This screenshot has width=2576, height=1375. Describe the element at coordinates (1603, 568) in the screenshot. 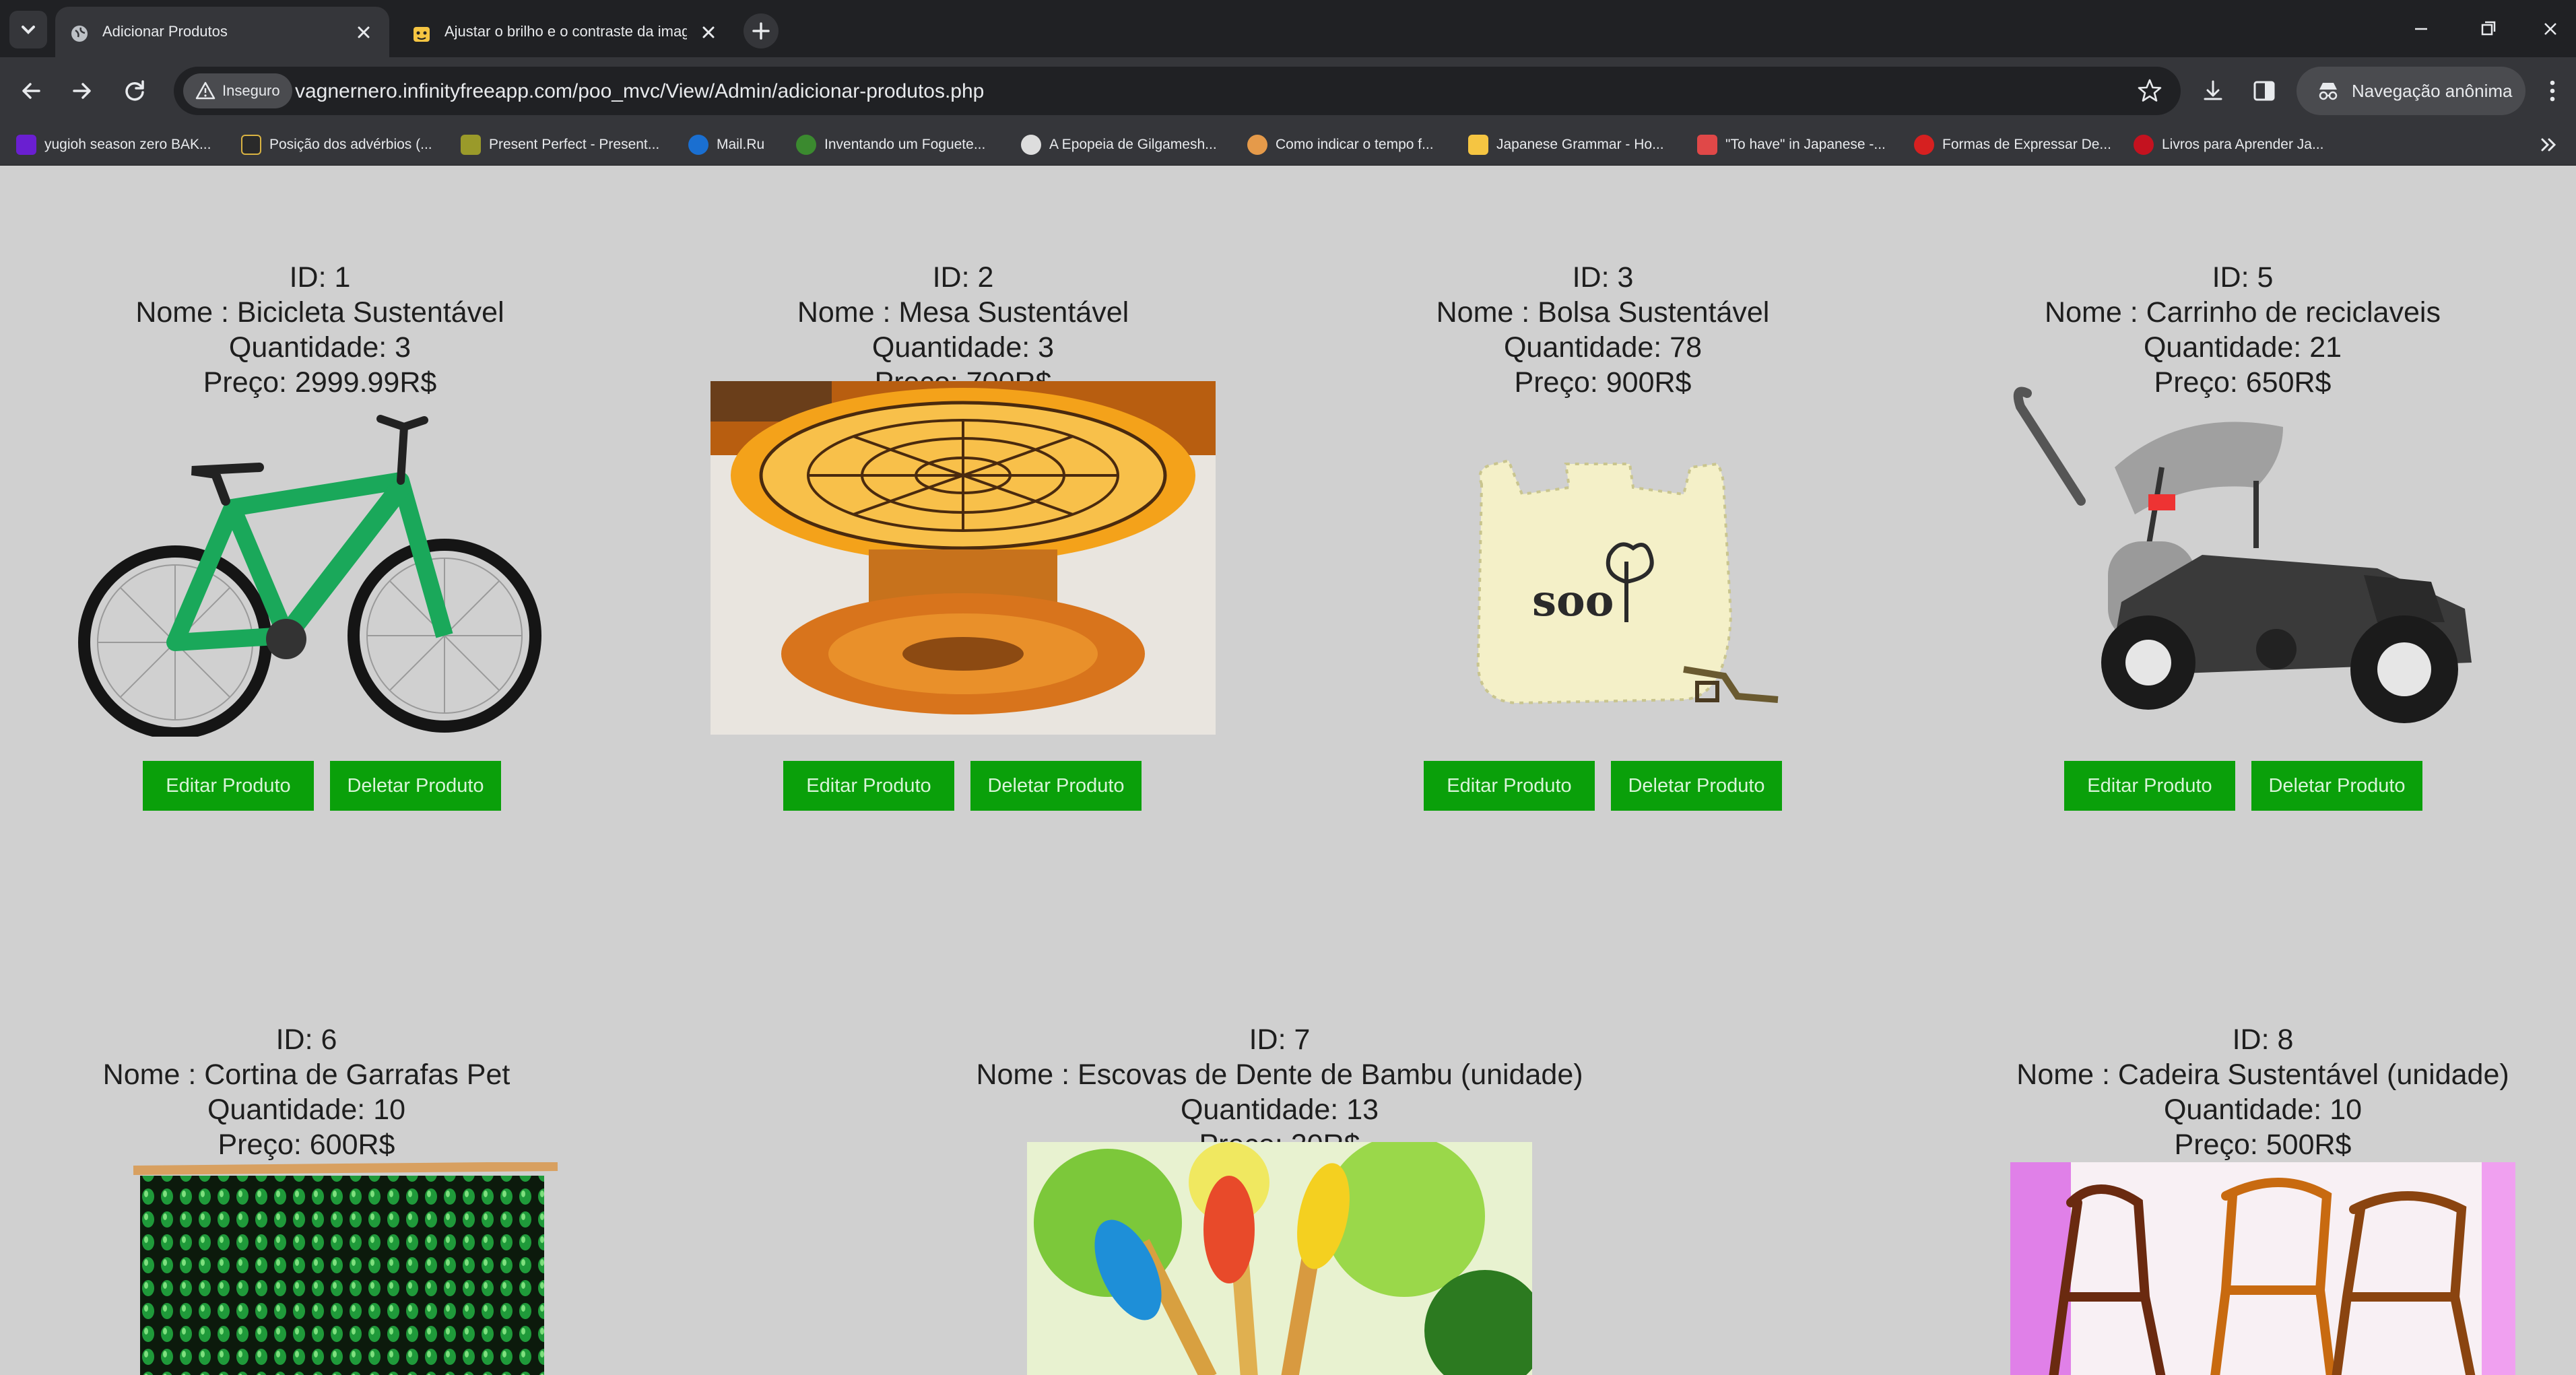

I see `product-image-bag: soo` at that location.